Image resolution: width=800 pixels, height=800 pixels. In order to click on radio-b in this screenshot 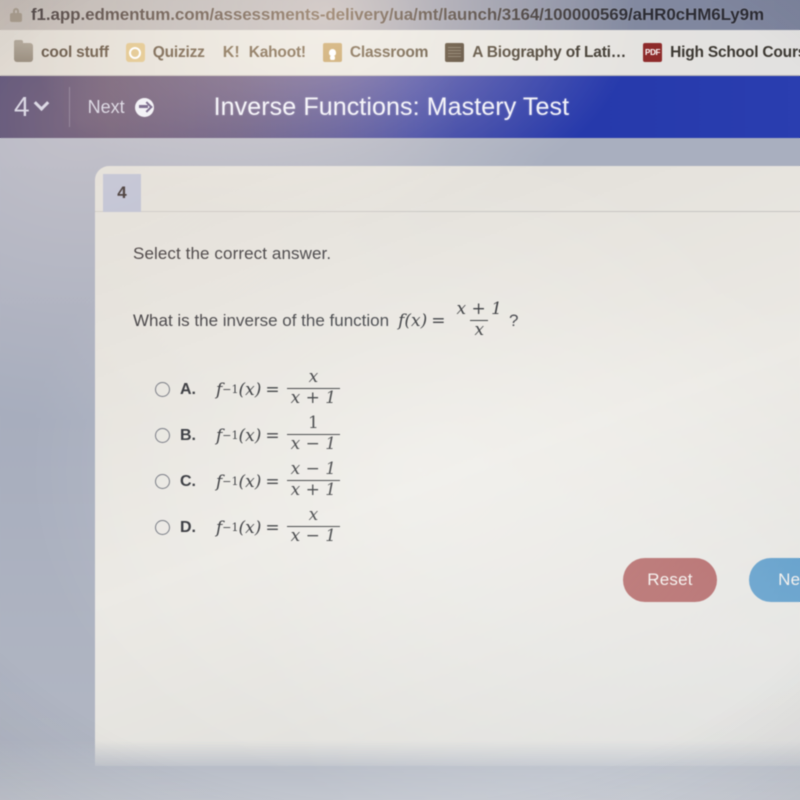, I will do `click(162, 436)`.